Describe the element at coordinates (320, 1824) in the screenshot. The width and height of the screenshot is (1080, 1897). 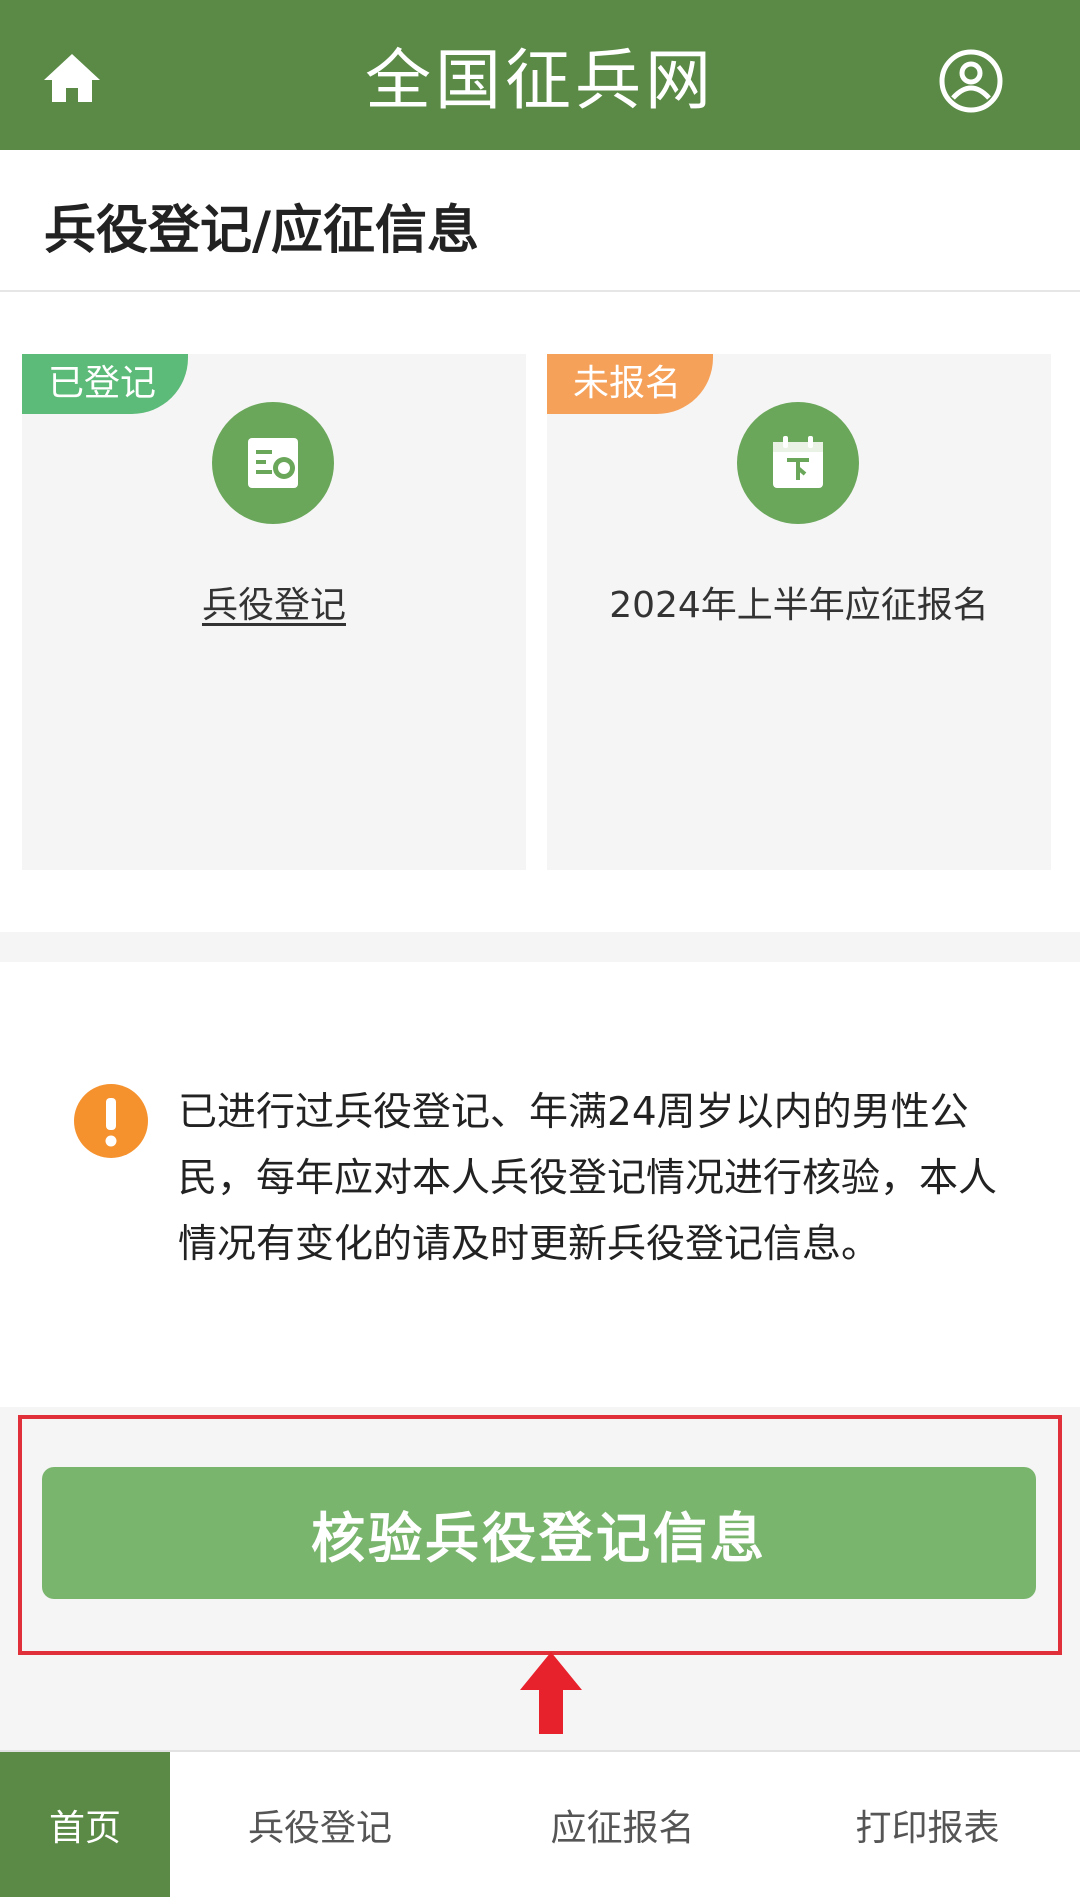
I see `nav-military-registration: 兵役登记` at that location.